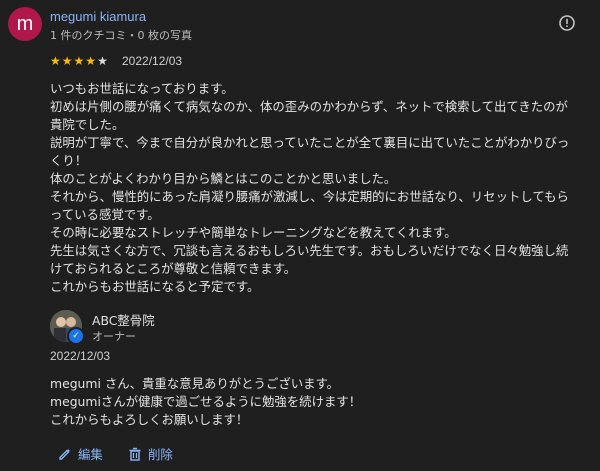  What do you see at coordinates (142, 88) in the screenshot?
I see `review-line: いつもお世話になっております。` at bounding box center [142, 88].